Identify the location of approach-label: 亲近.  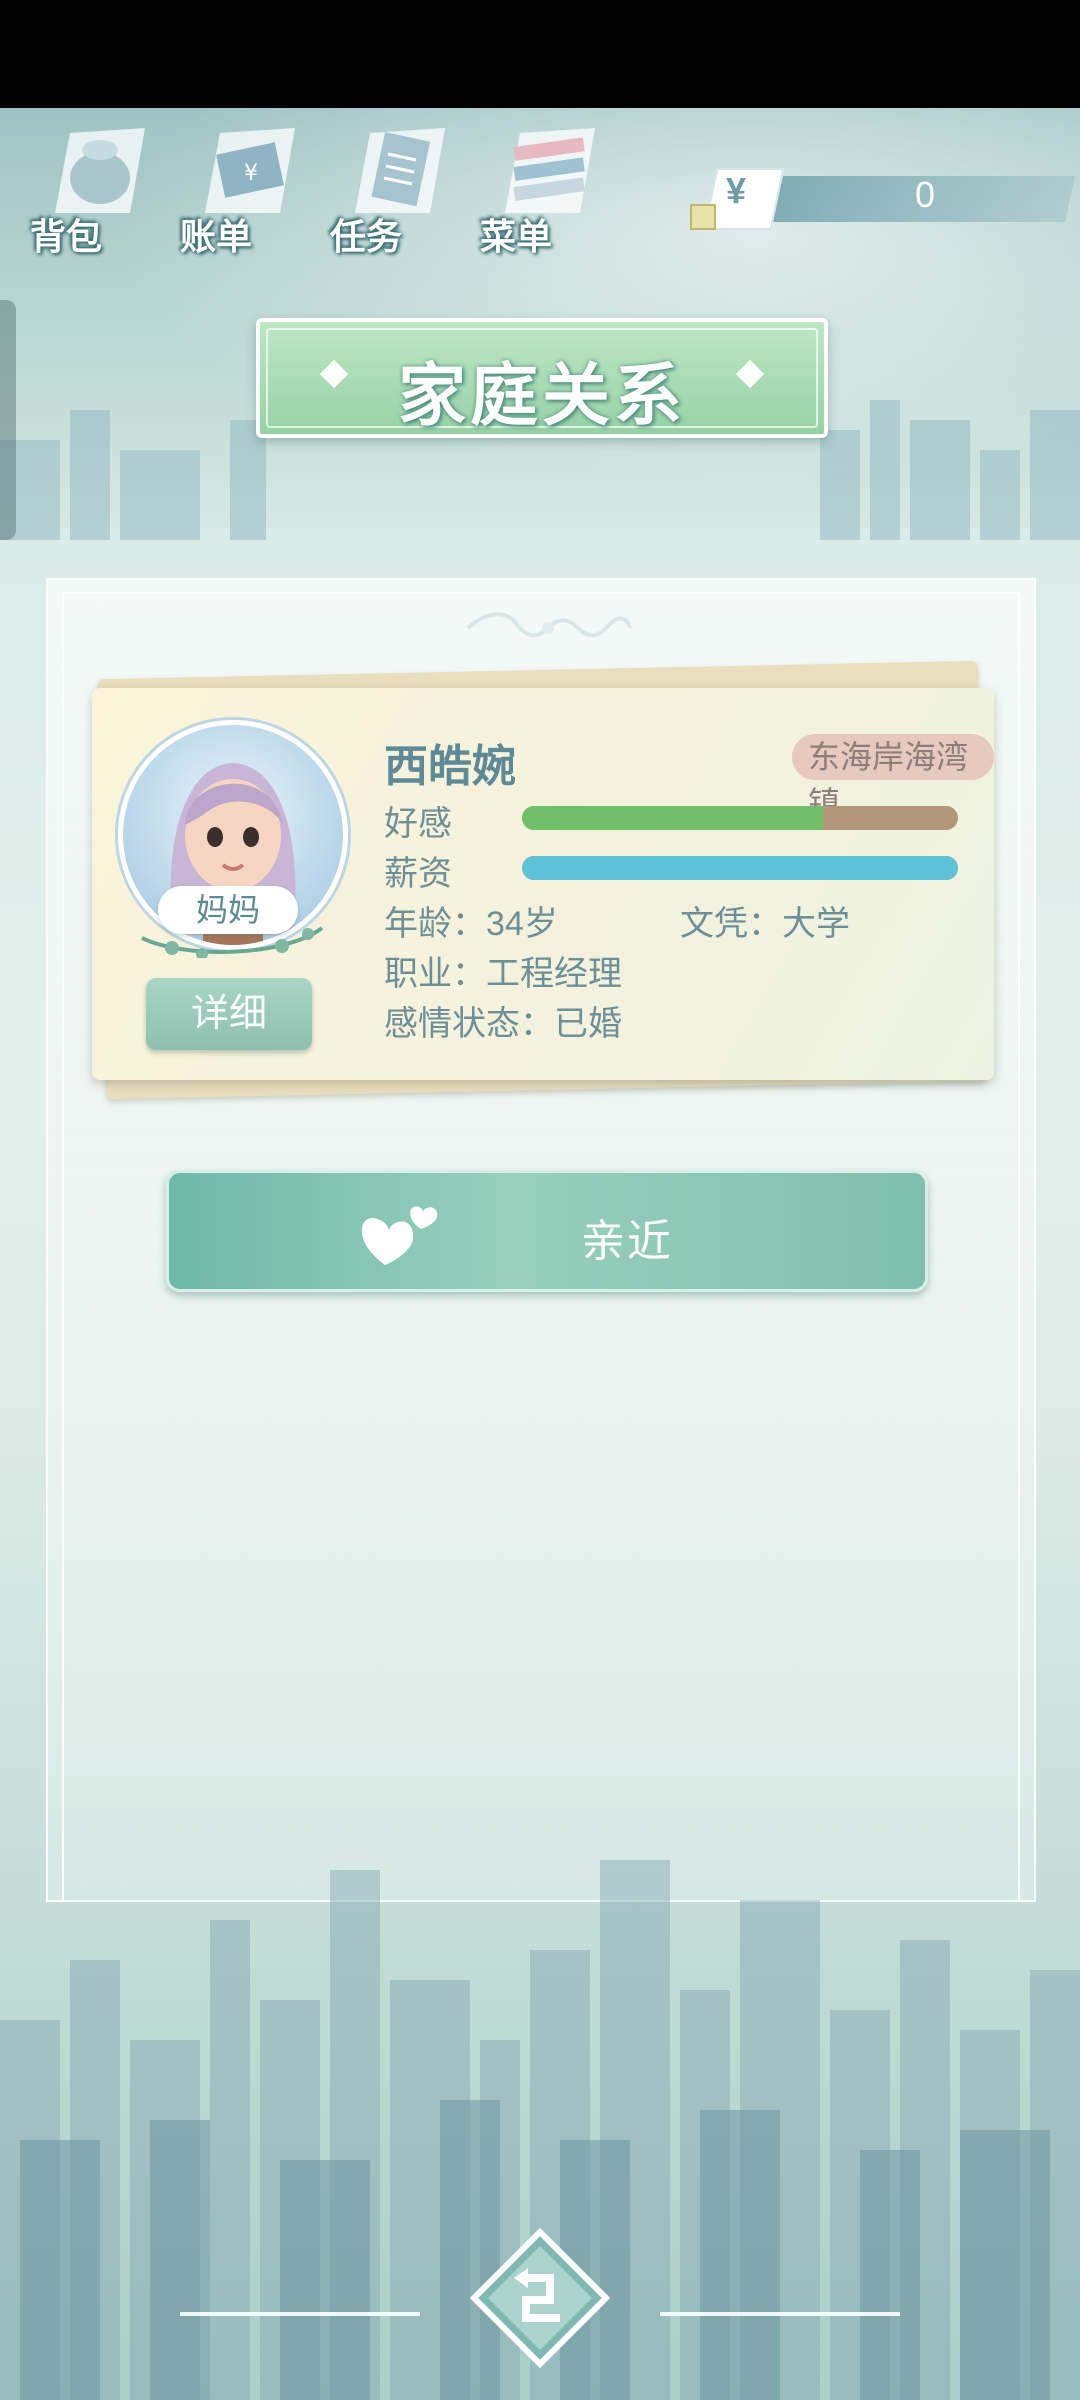
(627, 1241).